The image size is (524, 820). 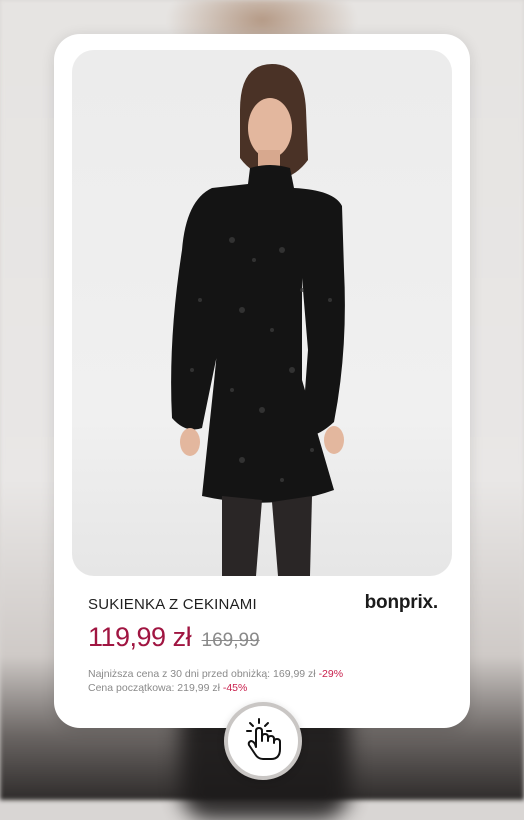 I want to click on tap-hand-icon, so click(x=263, y=741).